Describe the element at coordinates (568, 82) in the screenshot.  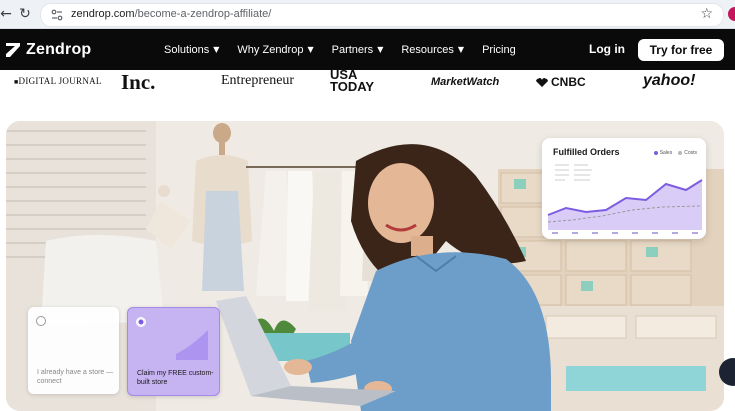
I see `cnbc-text: CNBC` at that location.